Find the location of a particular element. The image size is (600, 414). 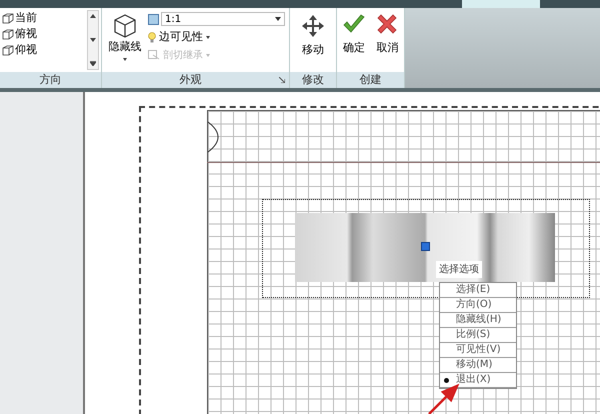

group-title: 方向 is located at coordinates (50, 80).